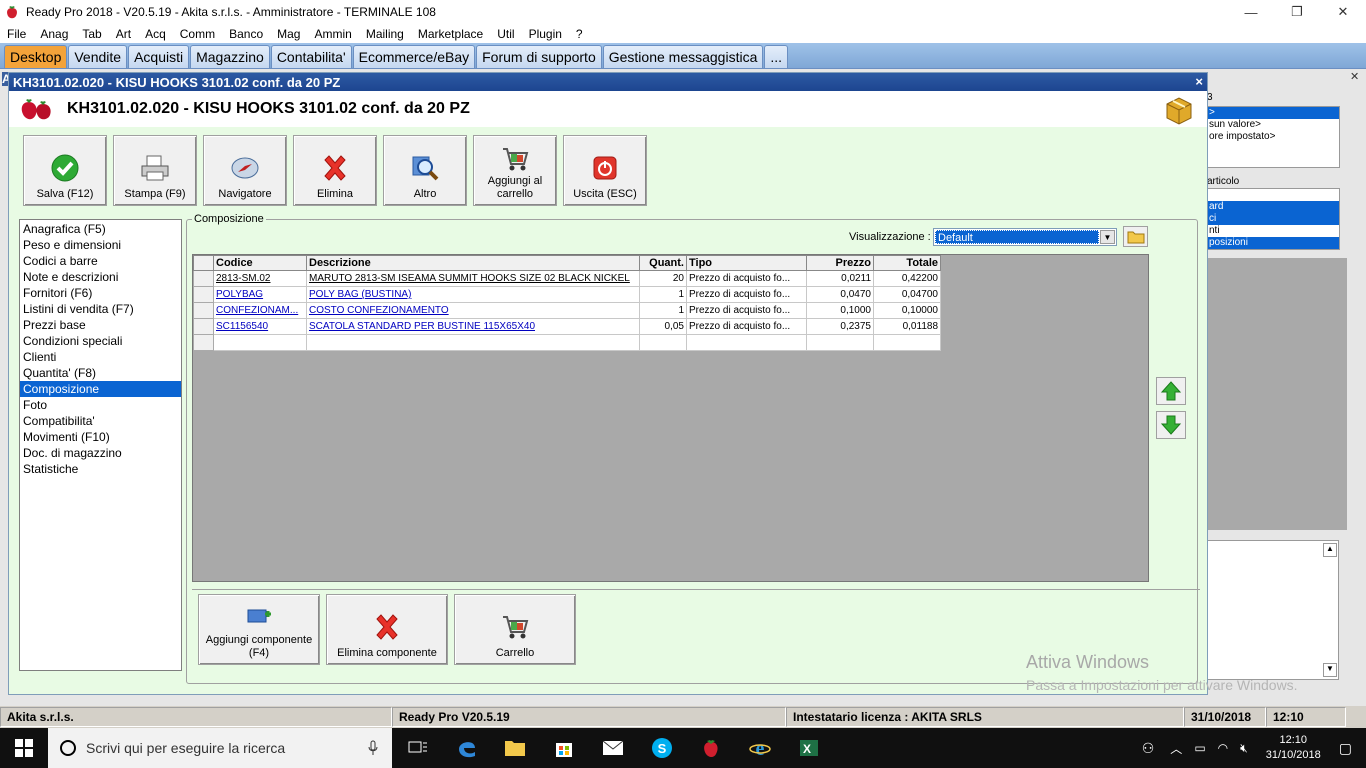 Image resolution: width=1366 pixels, height=768 pixels. What do you see at coordinates (100, 325) in the screenshot?
I see `nav-item-prezzi-base: Prezzi base` at bounding box center [100, 325].